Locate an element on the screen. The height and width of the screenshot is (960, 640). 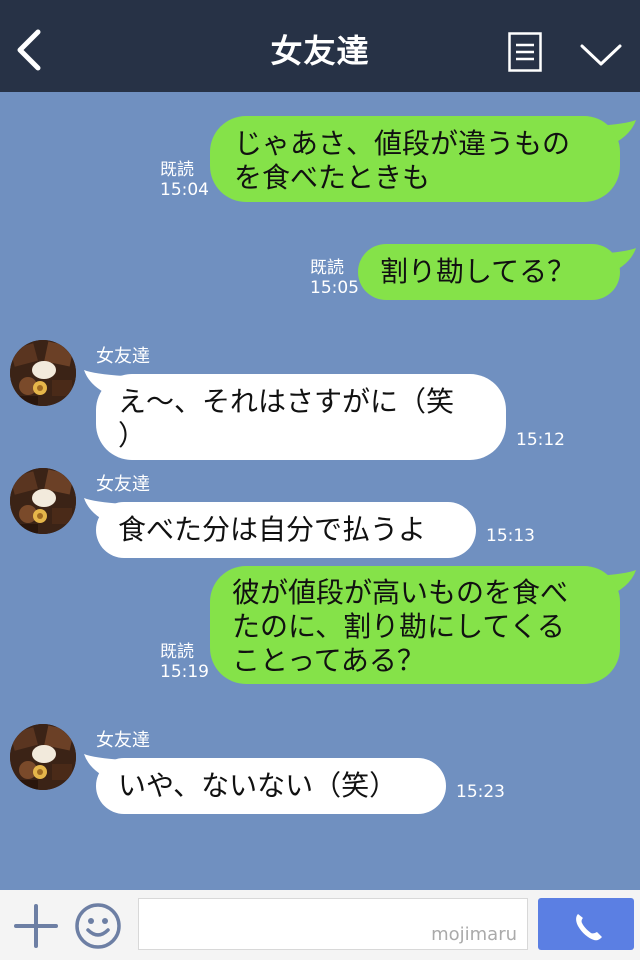
message-text-line: 割り勘してる？ is located at coordinates (478, 271).